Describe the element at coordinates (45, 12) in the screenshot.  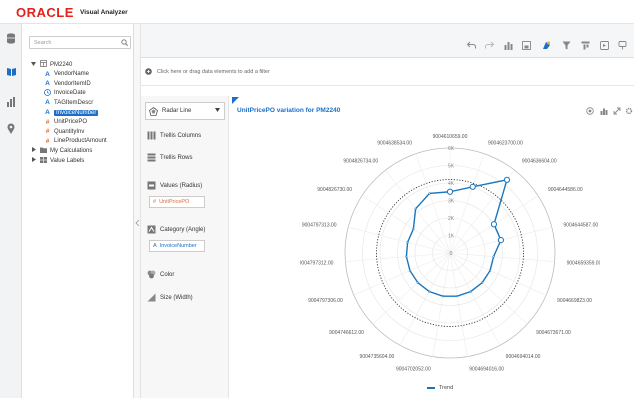
I see `oracle-logo: ORACLE` at that location.